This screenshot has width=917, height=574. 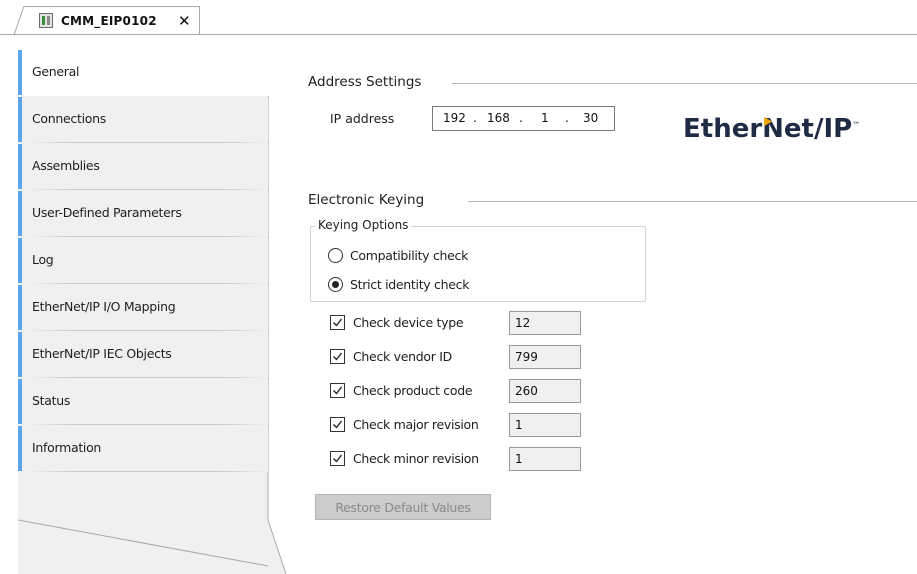 I want to click on tab-title: CMM_EIP0102, so click(x=109, y=21).